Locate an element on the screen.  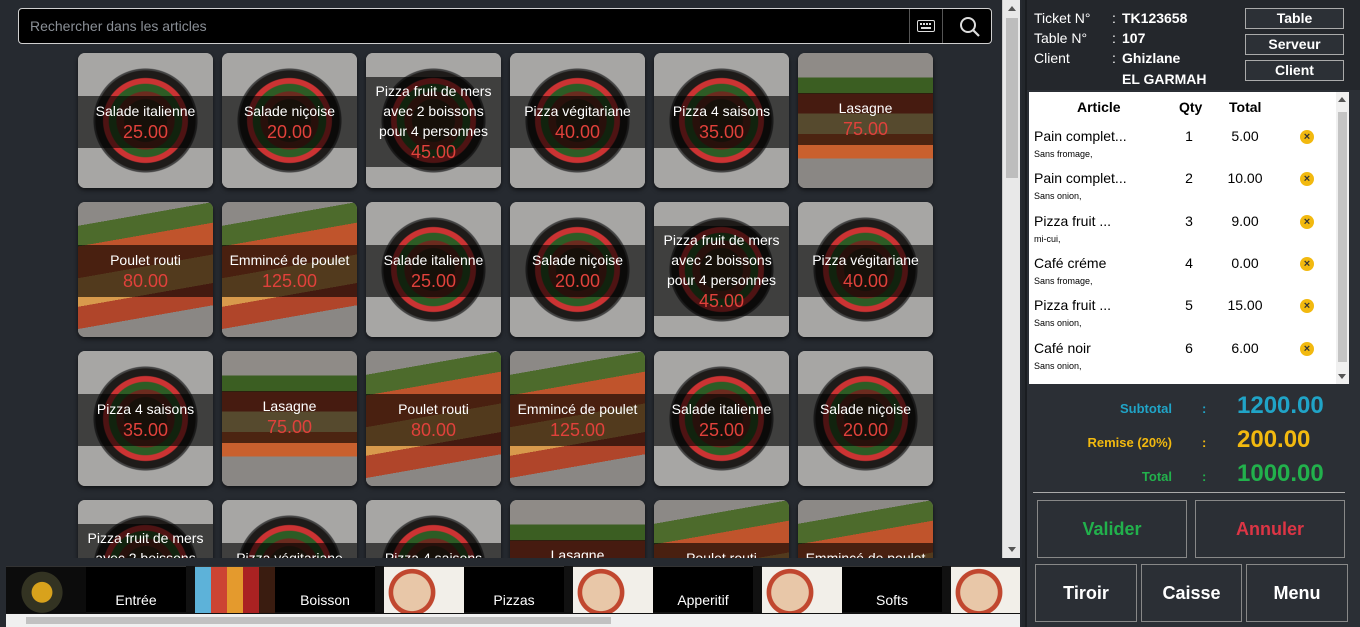
category-tab: Apperitif is located at coordinates (663, 589).